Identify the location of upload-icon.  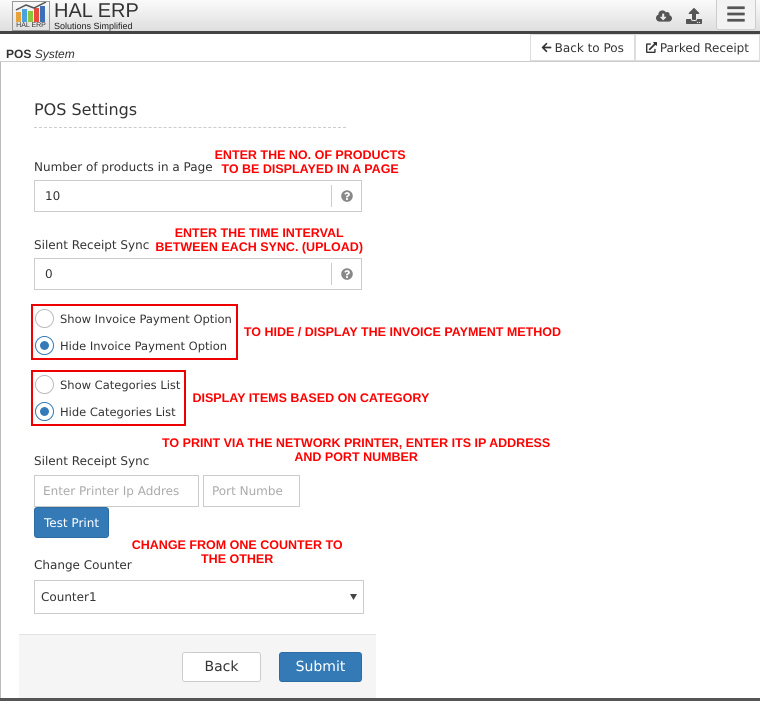
(694, 16).